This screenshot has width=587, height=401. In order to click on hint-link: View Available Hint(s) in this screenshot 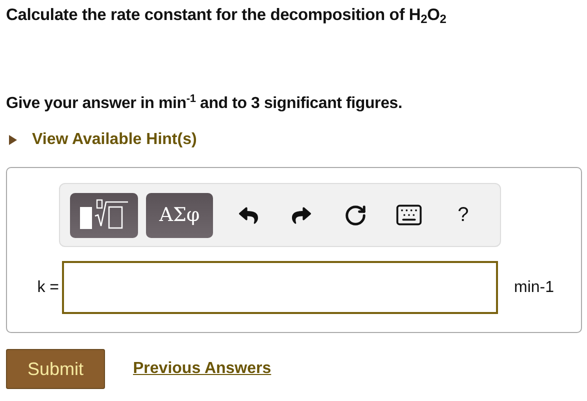, I will do `click(114, 140)`.